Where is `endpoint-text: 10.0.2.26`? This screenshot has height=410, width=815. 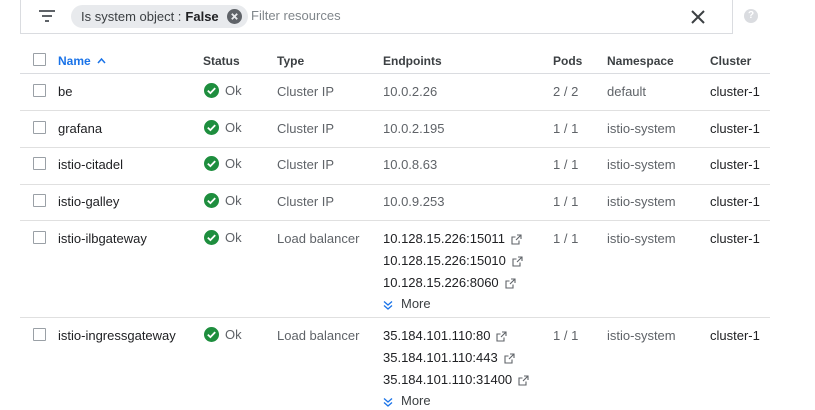 endpoint-text: 10.0.2.26 is located at coordinates (410, 91).